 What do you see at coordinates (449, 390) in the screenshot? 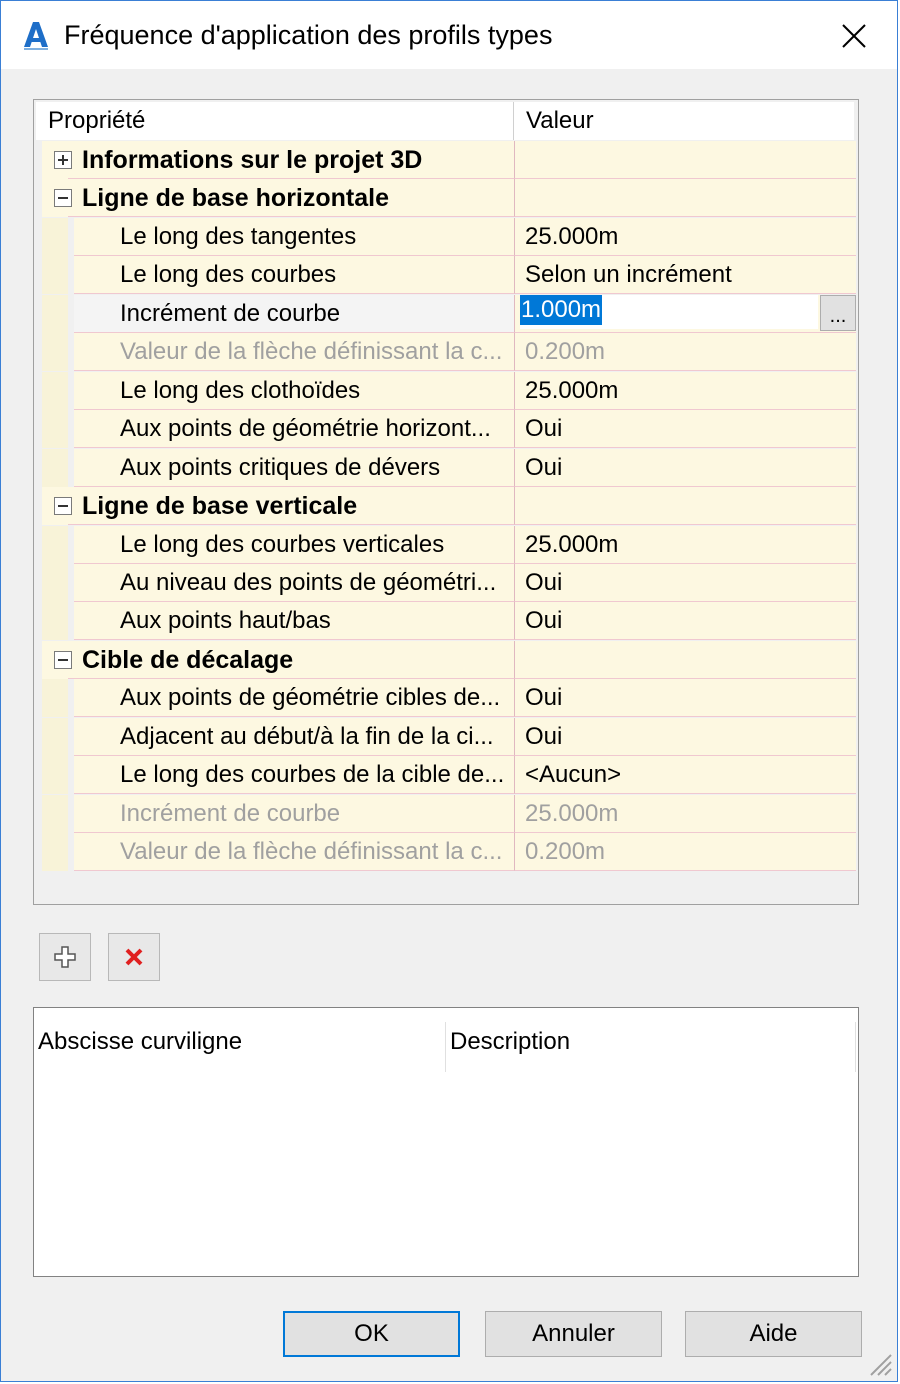
I see `grid-property-row: Le long des clothoïdes 25.000m` at bounding box center [449, 390].